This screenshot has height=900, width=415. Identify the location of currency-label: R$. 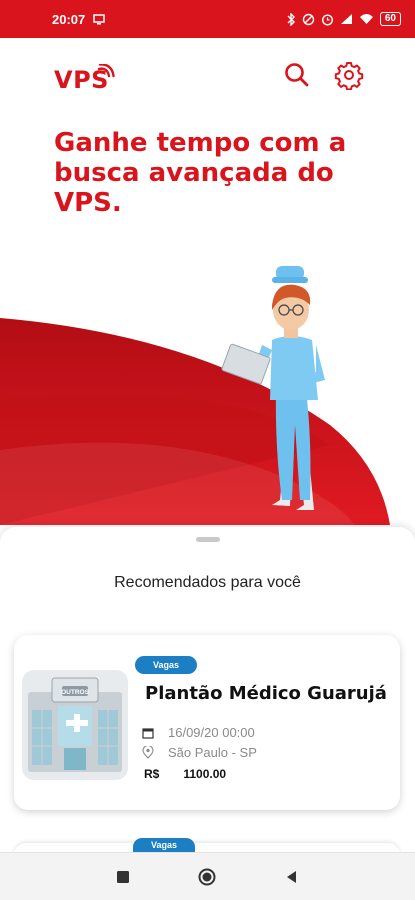
(152, 774).